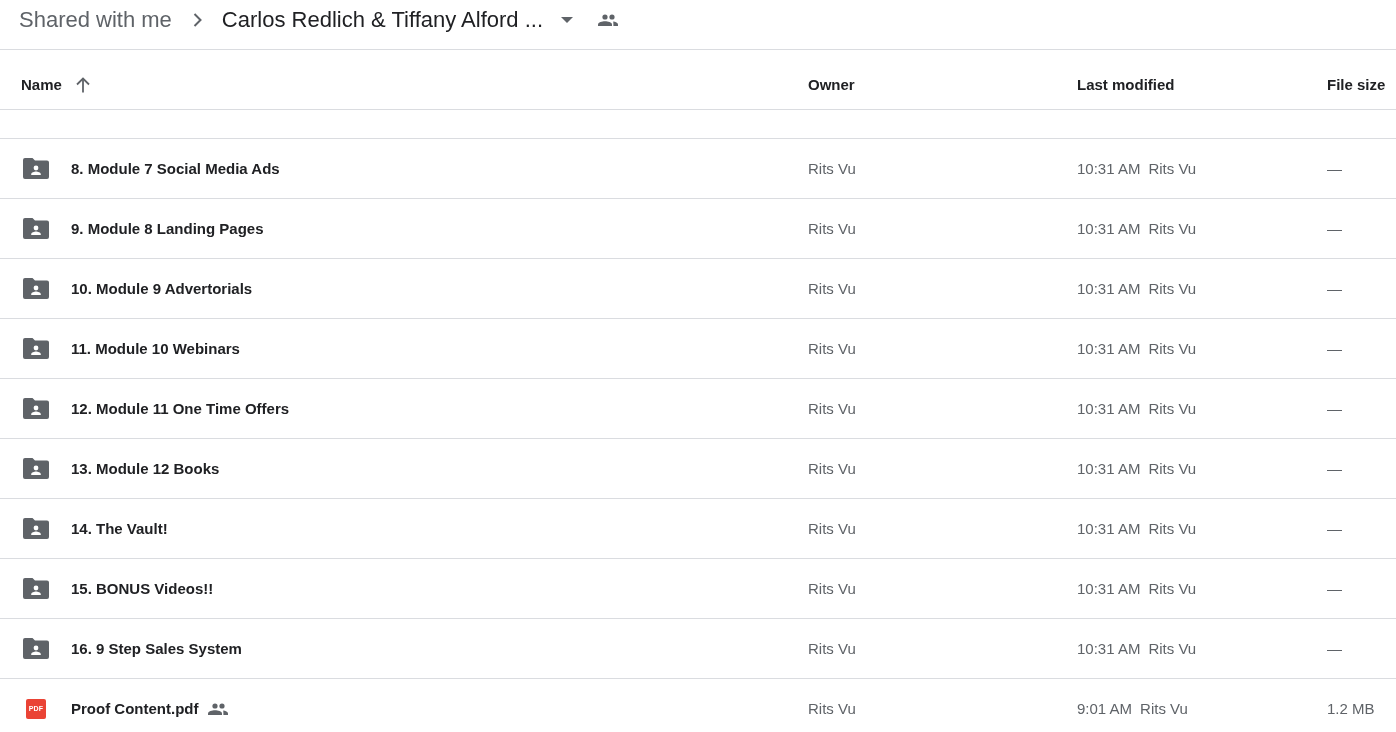 This screenshot has width=1396, height=732. Describe the element at coordinates (82, 84) in the screenshot. I see `arrow-up-icon` at that location.